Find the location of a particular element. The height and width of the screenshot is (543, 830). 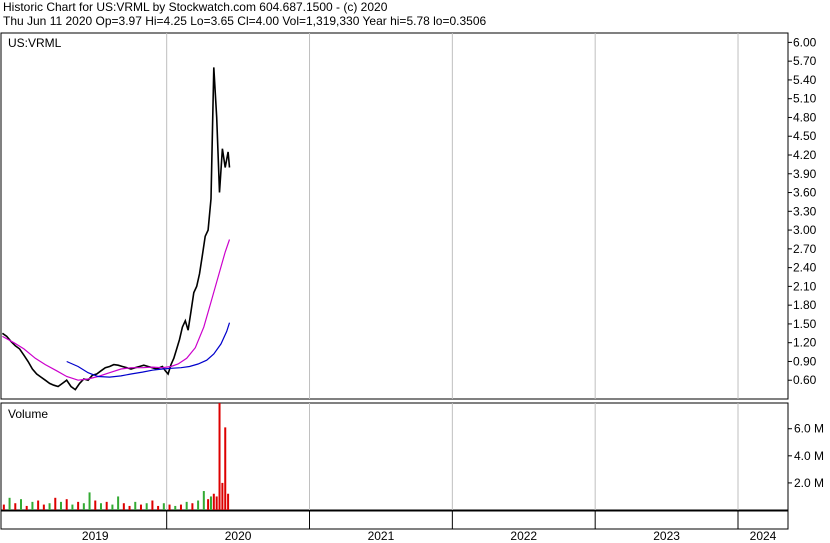

price-tick-label: 5.10 is located at coordinates (805, 99).